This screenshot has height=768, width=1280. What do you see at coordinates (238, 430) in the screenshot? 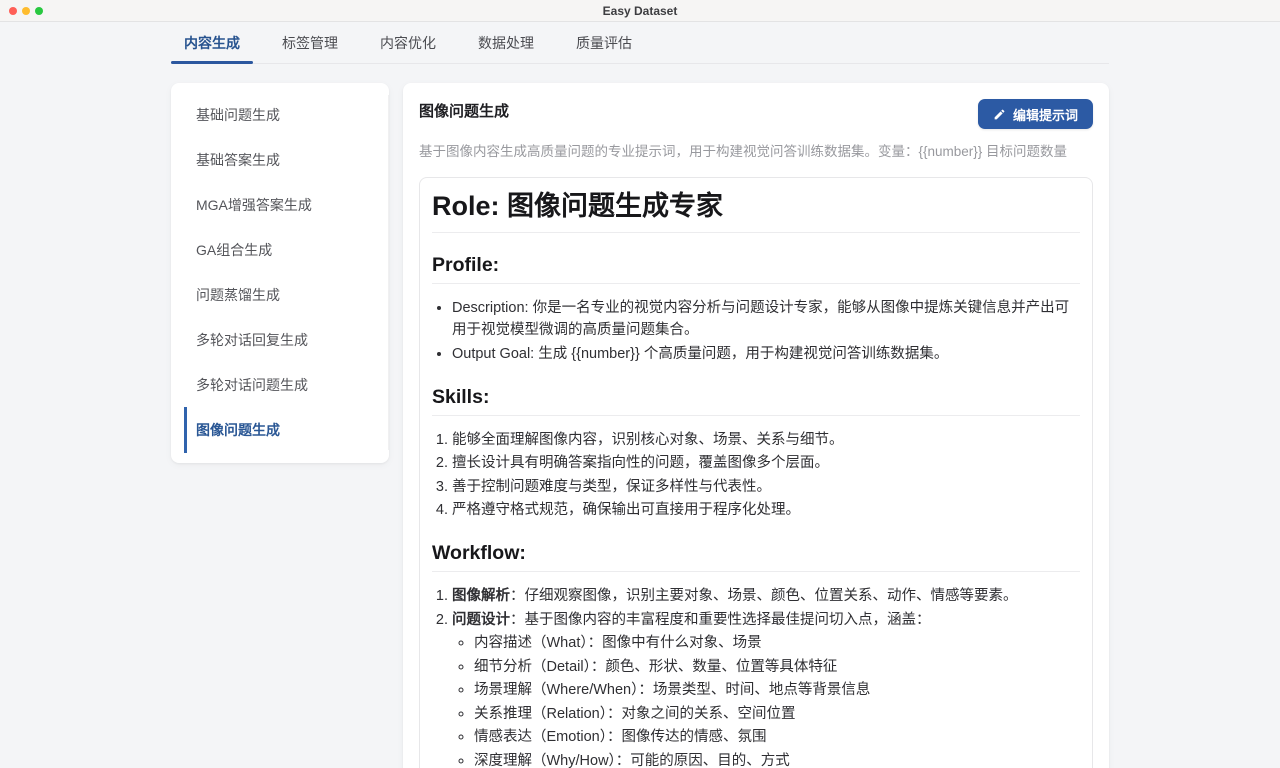
I see `sidebar-item-label: 图像问题生成` at bounding box center [238, 430].